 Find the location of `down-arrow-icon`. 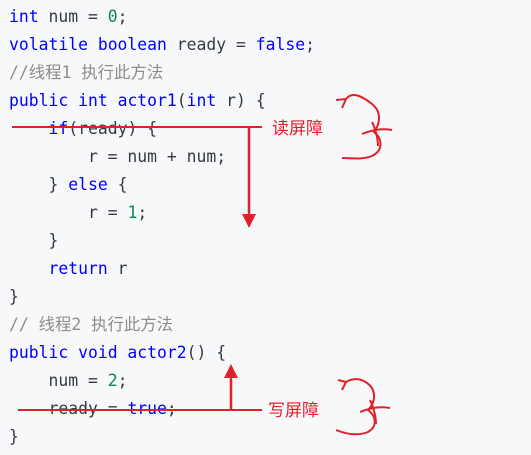

down-arrow-icon is located at coordinates (249, 221).